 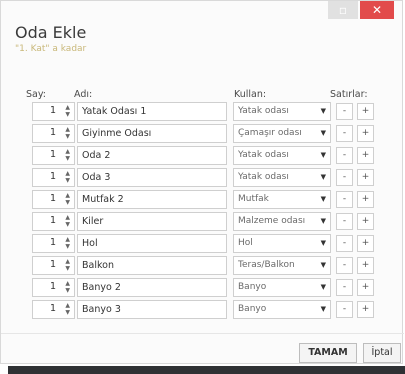 What do you see at coordinates (282, 199) in the screenshot?
I see `room-use-select: Mutfak ▼` at bounding box center [282, 199].